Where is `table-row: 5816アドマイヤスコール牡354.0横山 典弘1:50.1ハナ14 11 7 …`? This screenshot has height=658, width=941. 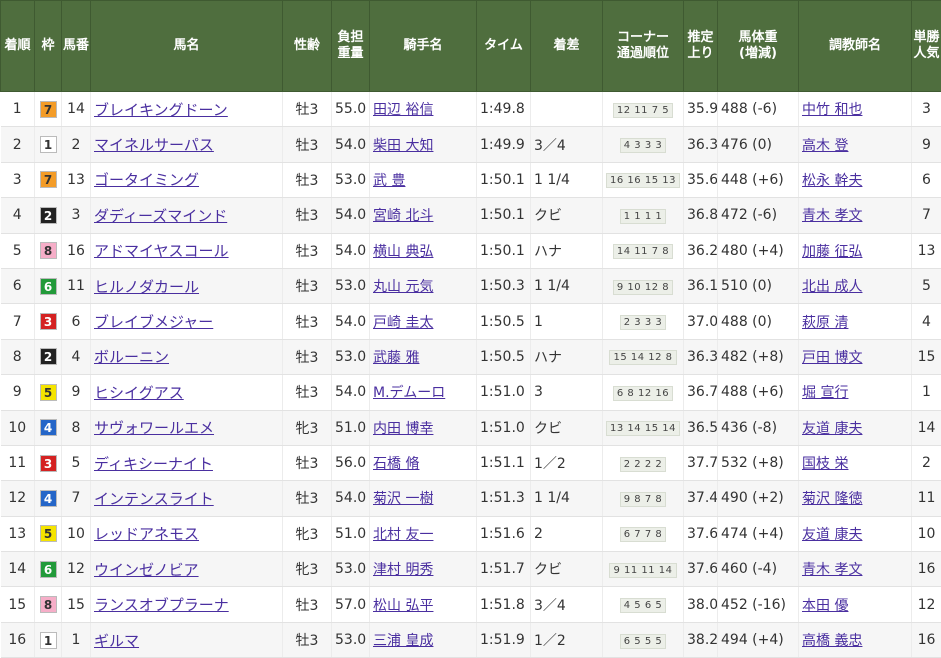 table-row: 5816アドマイヤスコール牡354.0横山 典弘1:50.1ハナ14 11 7 … is located at coordinates (471, 250).